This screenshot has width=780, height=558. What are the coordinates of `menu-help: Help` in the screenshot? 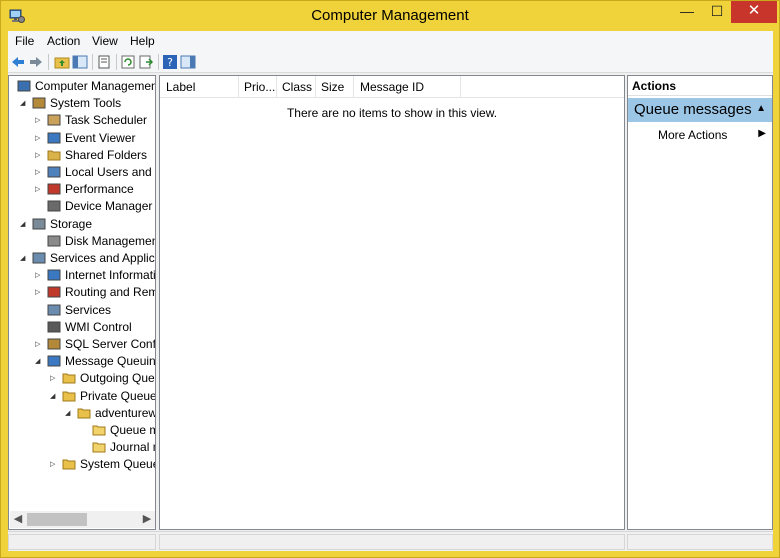 It's located at (142, 41).